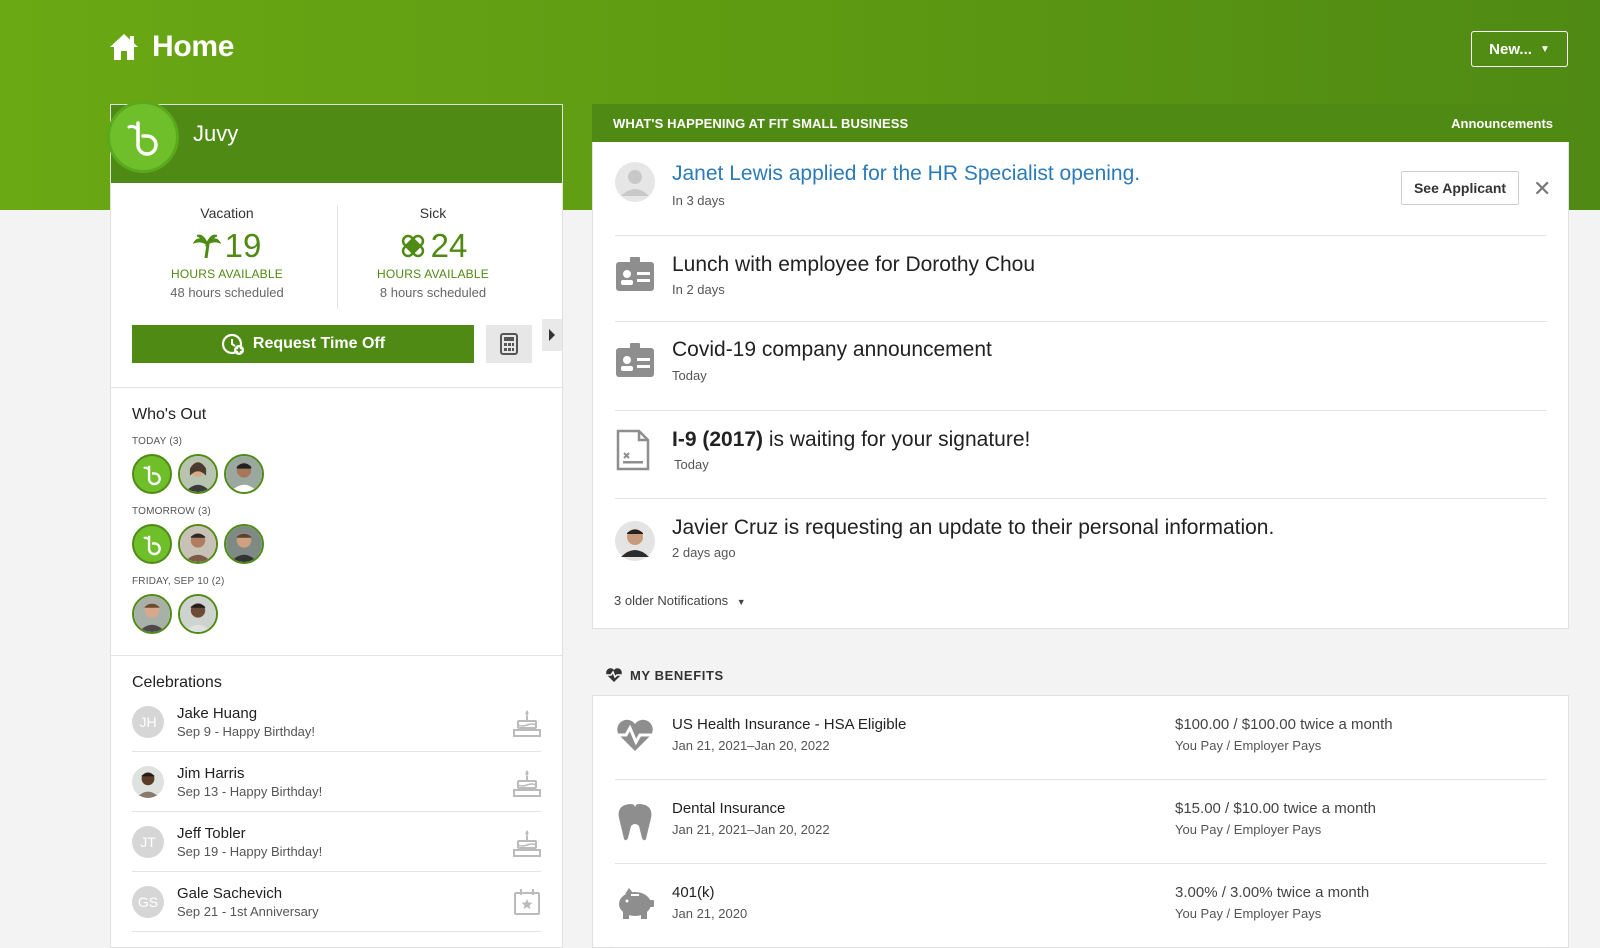  Describe the element at coordinates (143, 137) in the screenshot. I see `company-logo` at that location.